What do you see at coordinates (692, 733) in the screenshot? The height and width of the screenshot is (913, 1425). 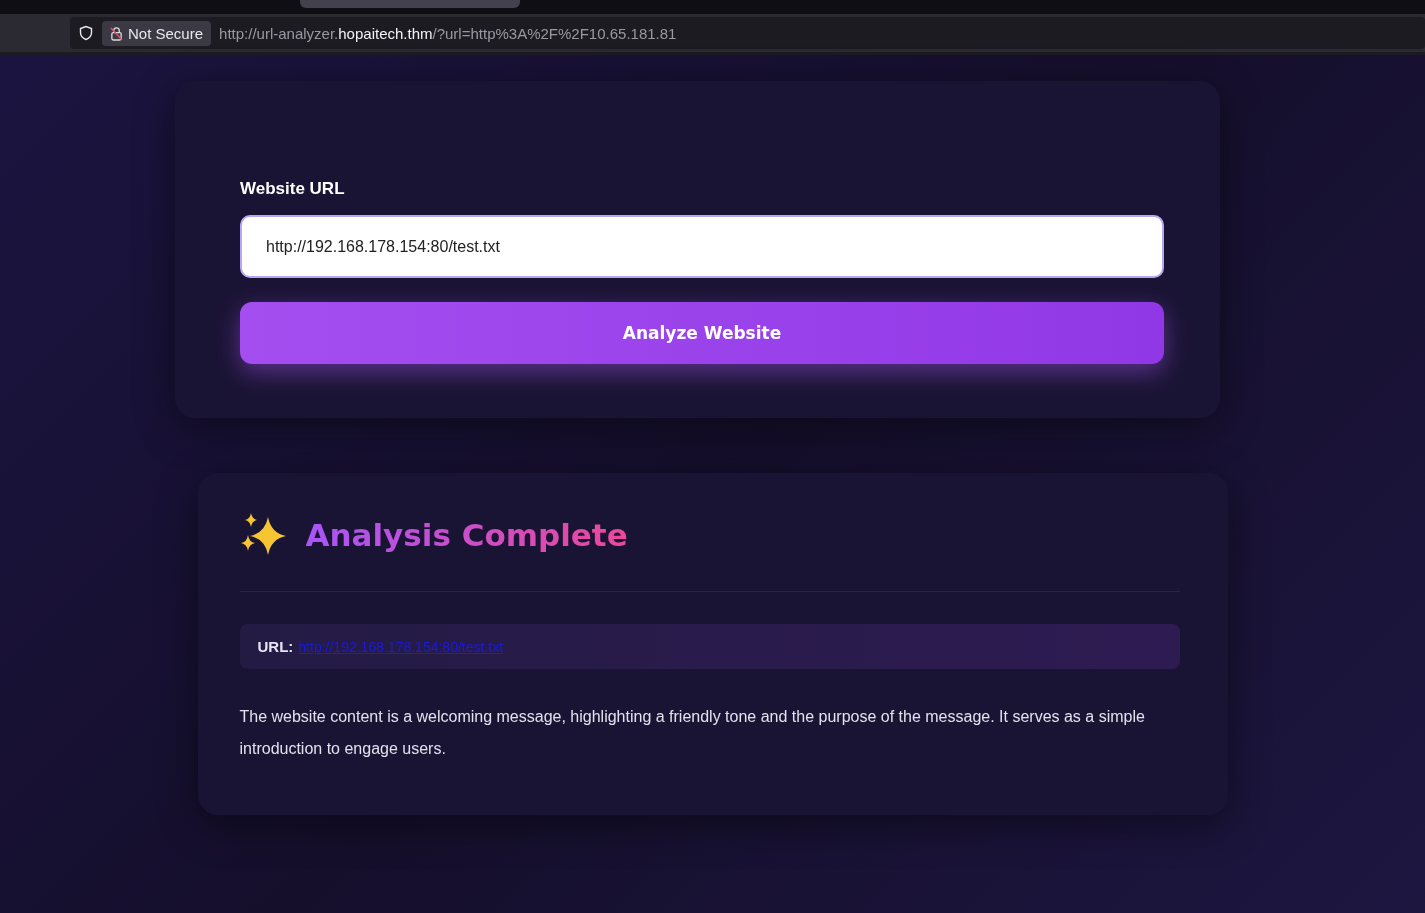 I see `summary-text: The website content is a welcoming message, highlighting a friendly tone and the purpose of the message. It serves as a simple introduction to engage users.` at bounding box center [692, 733].